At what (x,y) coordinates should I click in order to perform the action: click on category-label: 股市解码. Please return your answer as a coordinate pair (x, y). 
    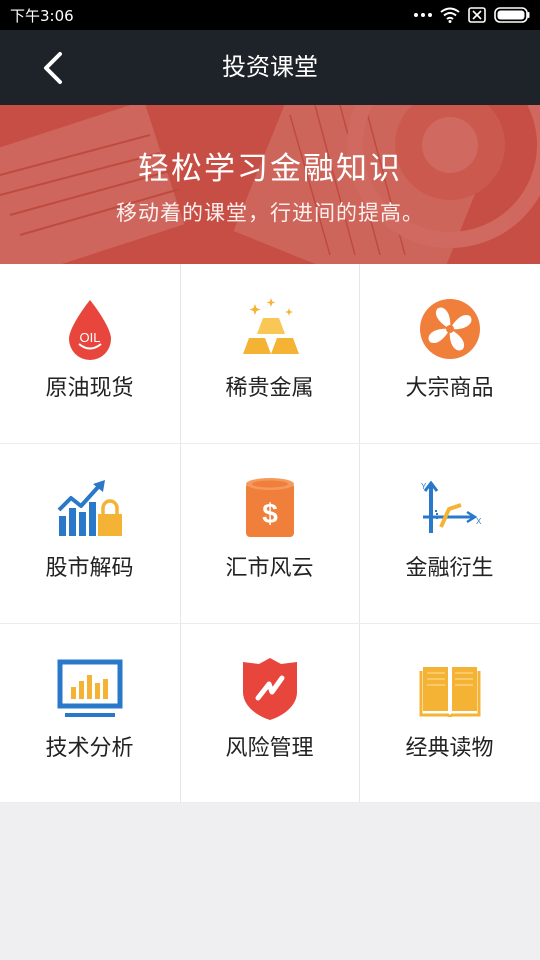
    Looking at the image, I should click on (89, 568).